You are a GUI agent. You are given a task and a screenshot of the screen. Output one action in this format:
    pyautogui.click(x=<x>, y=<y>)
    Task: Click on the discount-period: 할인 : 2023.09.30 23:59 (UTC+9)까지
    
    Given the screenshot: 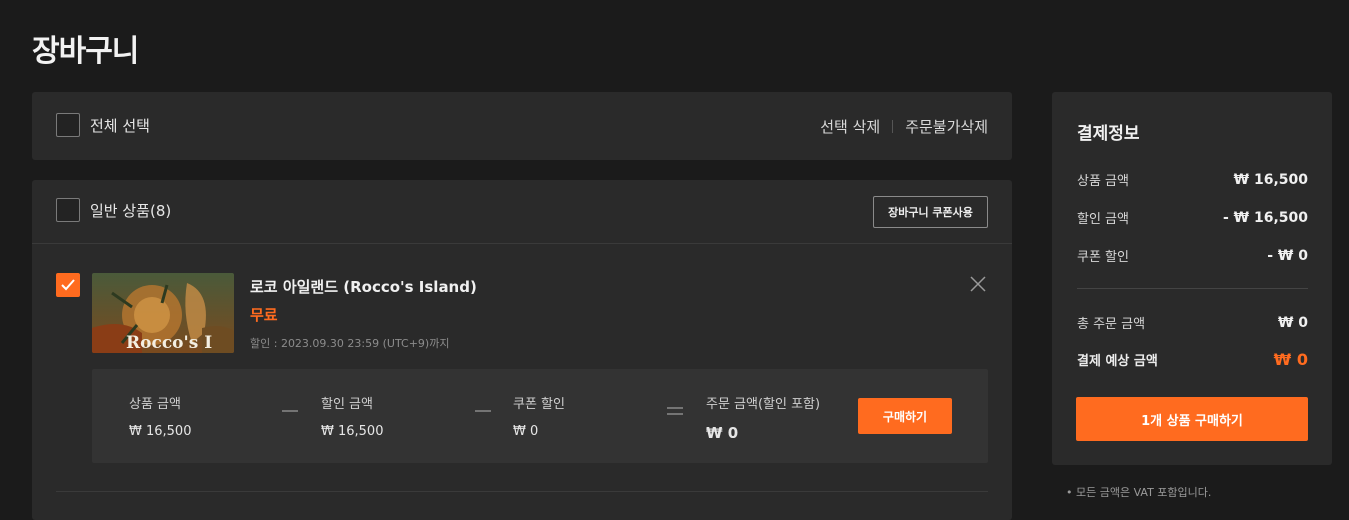 What is the action you would take?
    pyautogui.click(x=350, y=343)
    